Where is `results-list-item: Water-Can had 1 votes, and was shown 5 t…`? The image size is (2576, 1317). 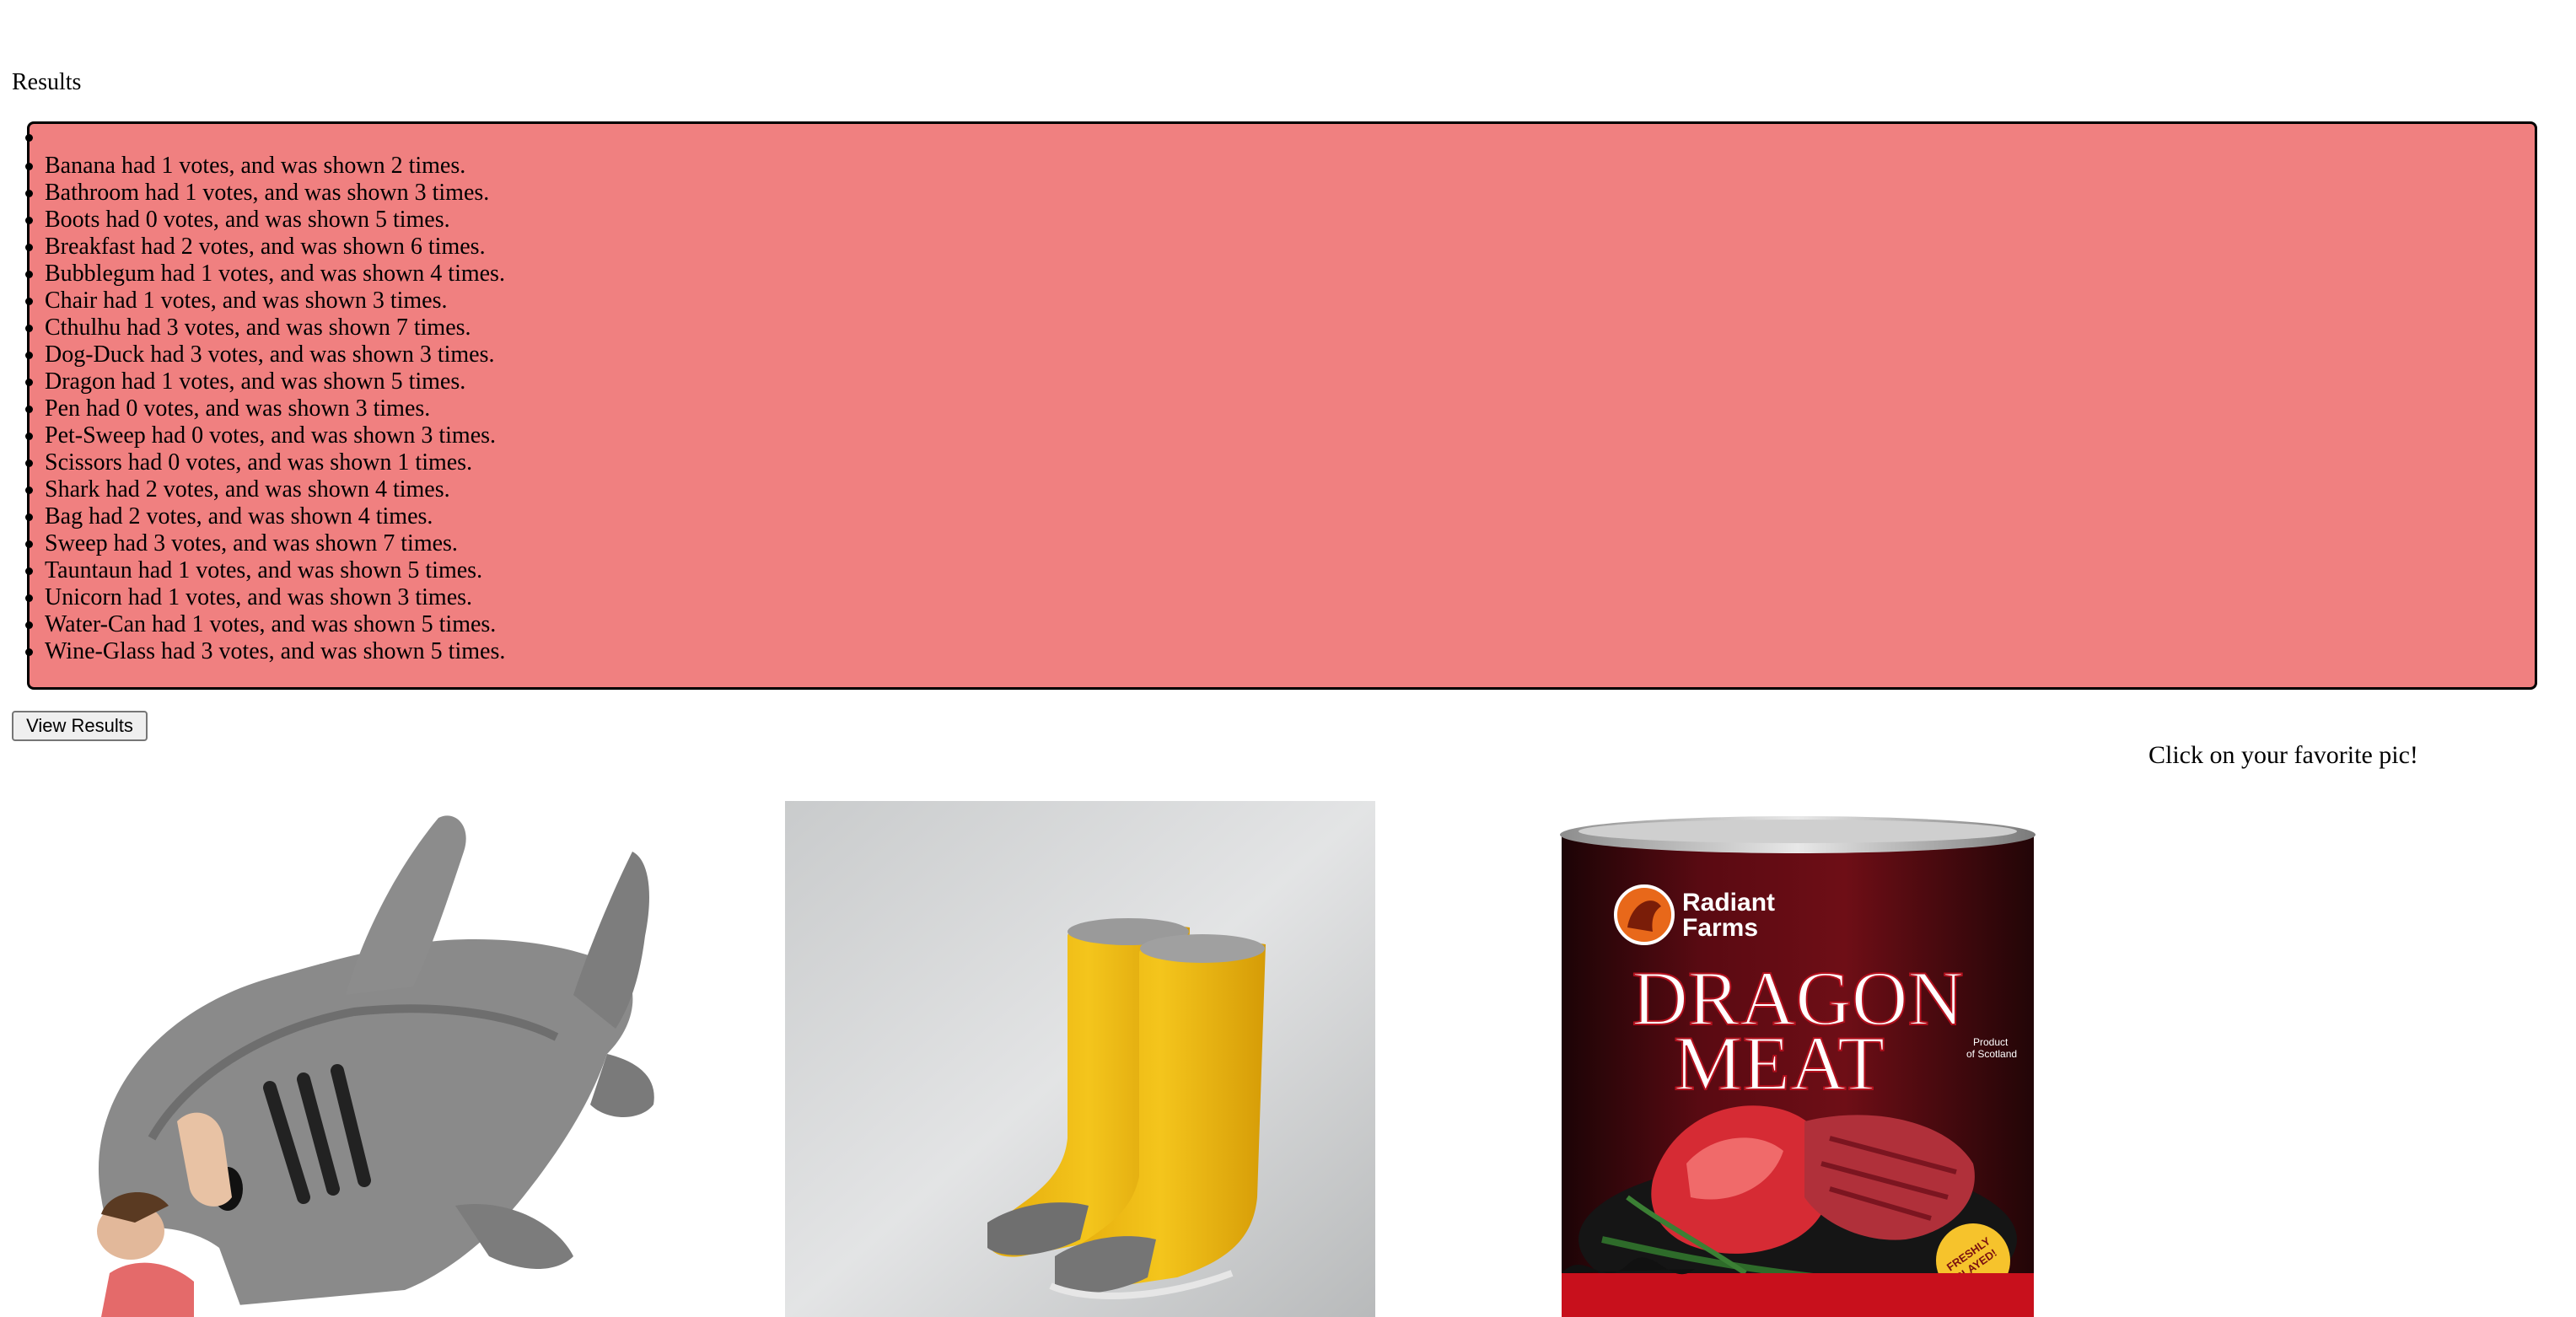 results-list-item: Water-Can had 1 votes, and was shown 5 t… is located at coordinates (264, 624).